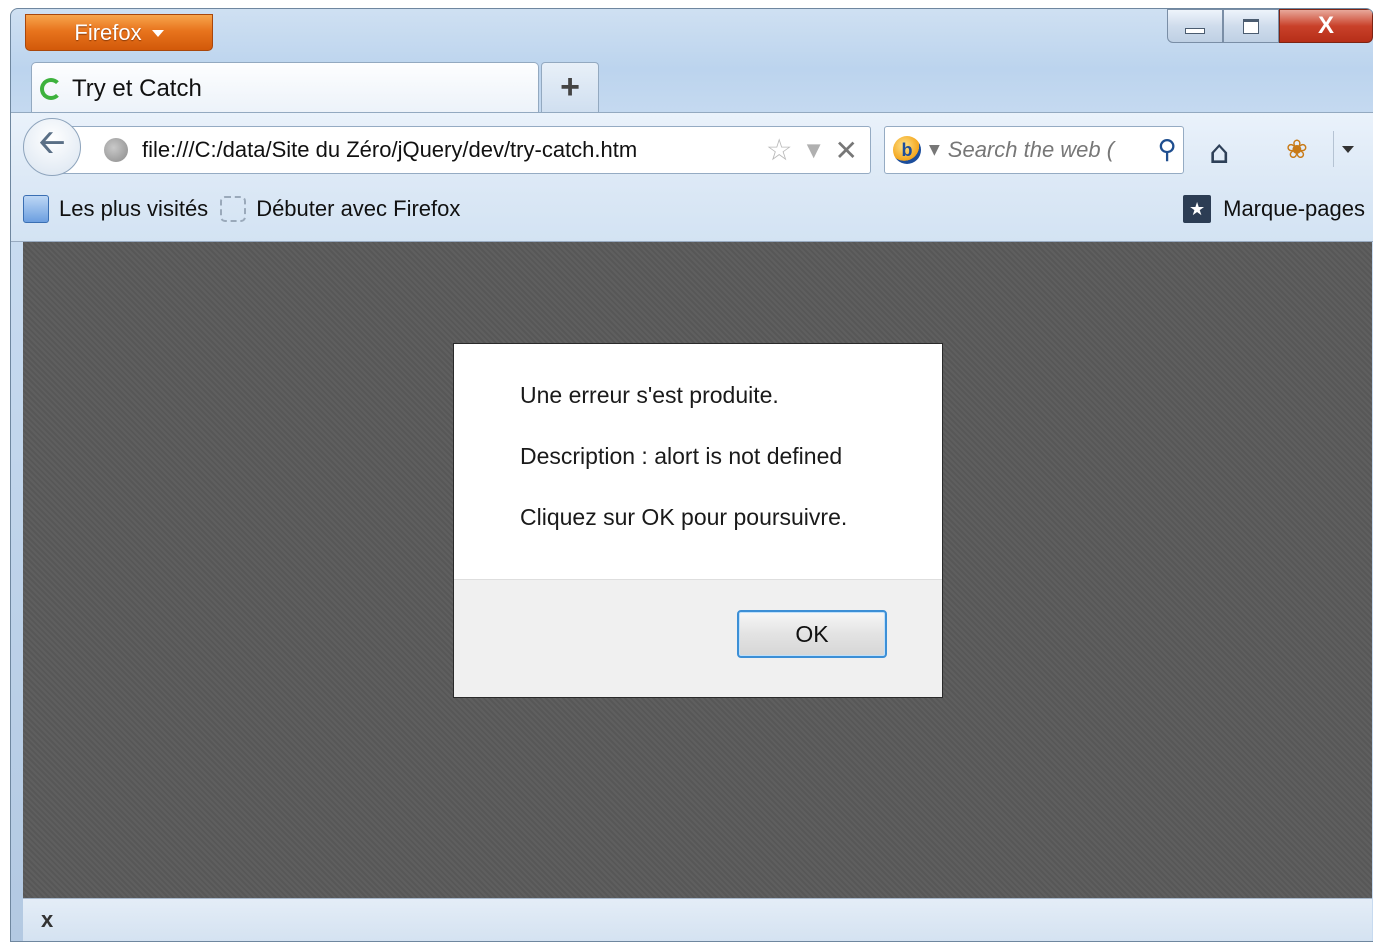 This screenshot has height=942, width=1373. What do you see at coordinates (907, 150) in the screenshot?
I see `bing-icon: b` at bounding box center [907, 150].